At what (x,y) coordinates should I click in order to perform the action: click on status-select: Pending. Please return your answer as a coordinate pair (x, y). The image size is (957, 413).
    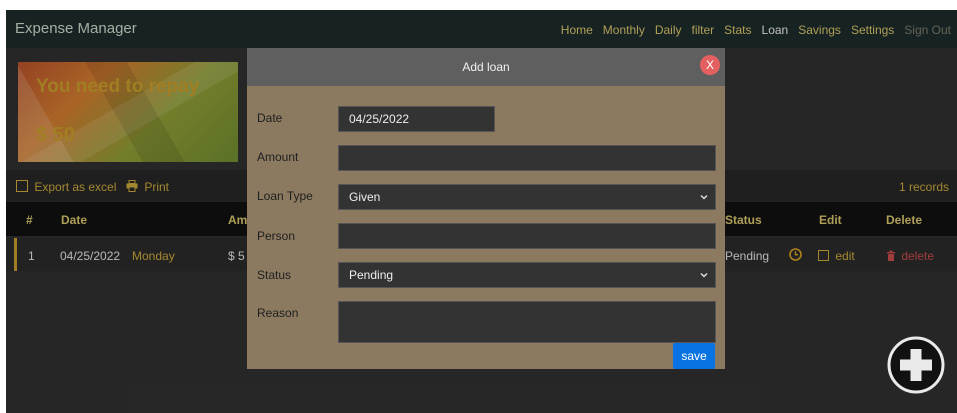
    Looking at the image, I should click on (527, 275).